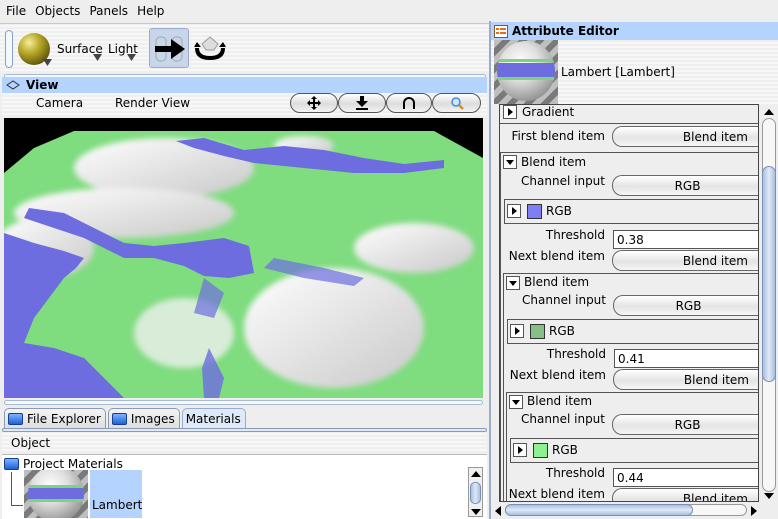  I want to click on orbit-icon, so click(409, 103).